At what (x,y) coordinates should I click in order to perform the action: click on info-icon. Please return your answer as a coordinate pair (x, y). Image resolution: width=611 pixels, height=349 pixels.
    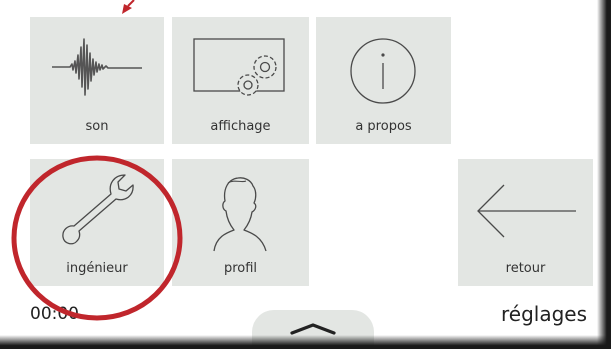
    Looking at the image, I should click on (383, 71).